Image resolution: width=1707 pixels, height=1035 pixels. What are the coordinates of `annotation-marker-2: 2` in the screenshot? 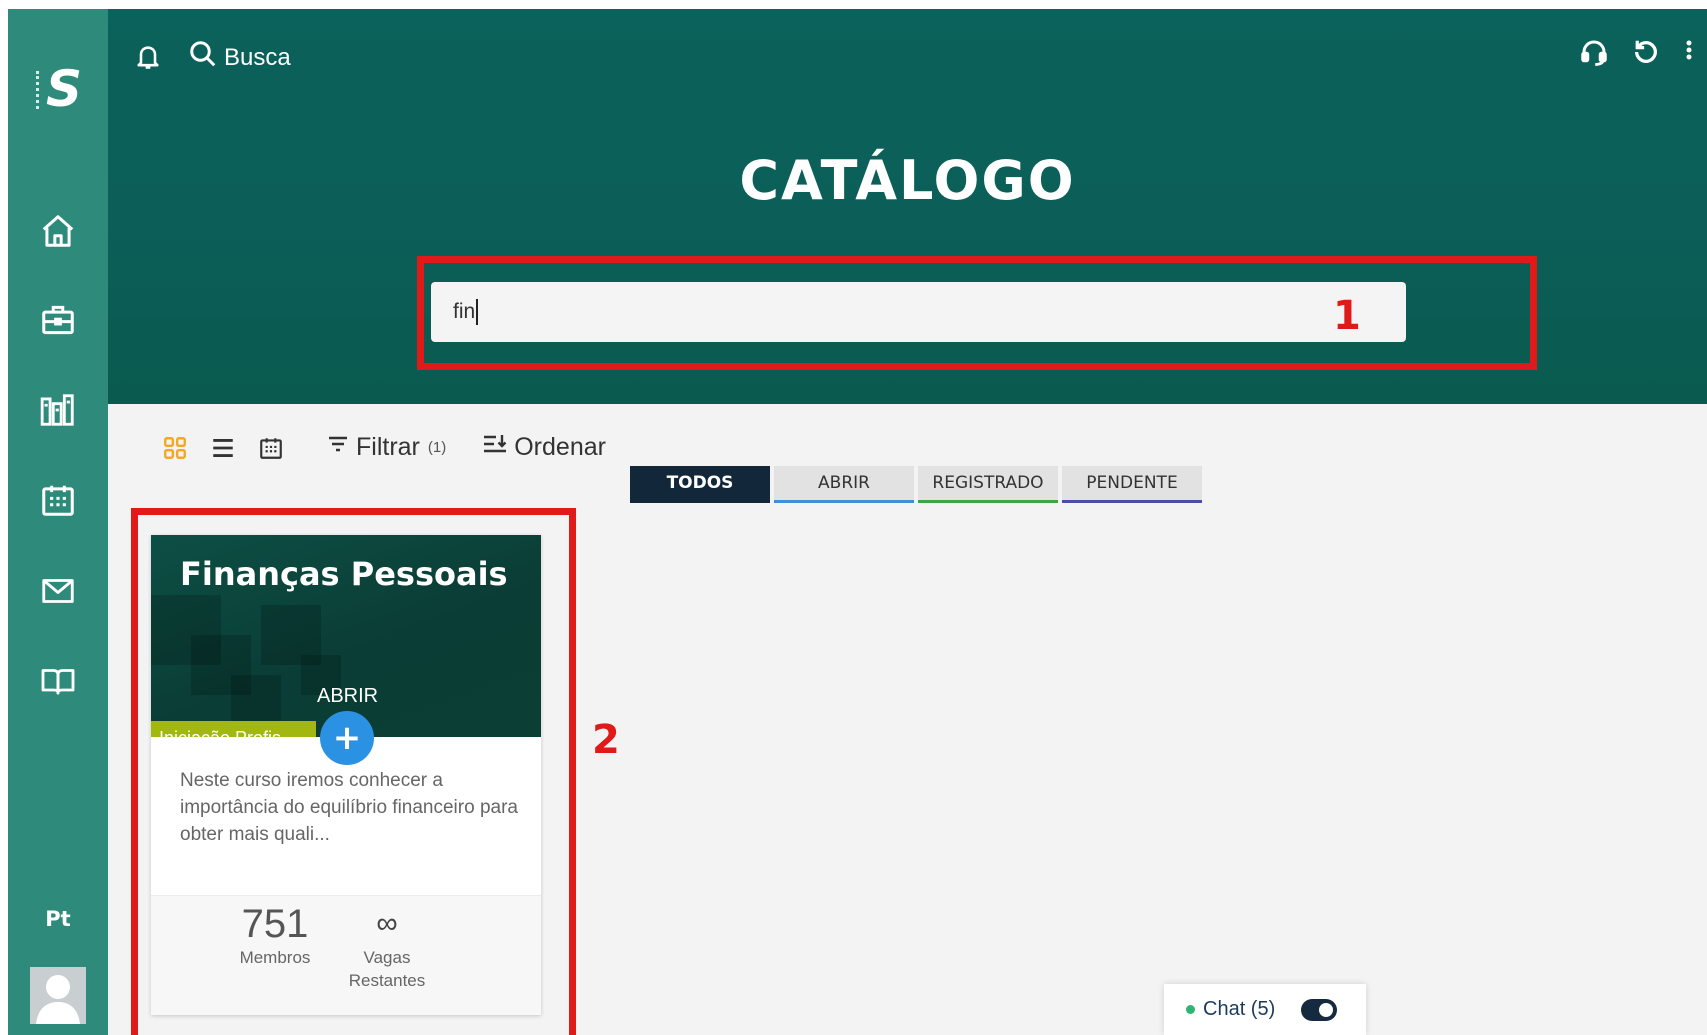 It's located at (606, 740).